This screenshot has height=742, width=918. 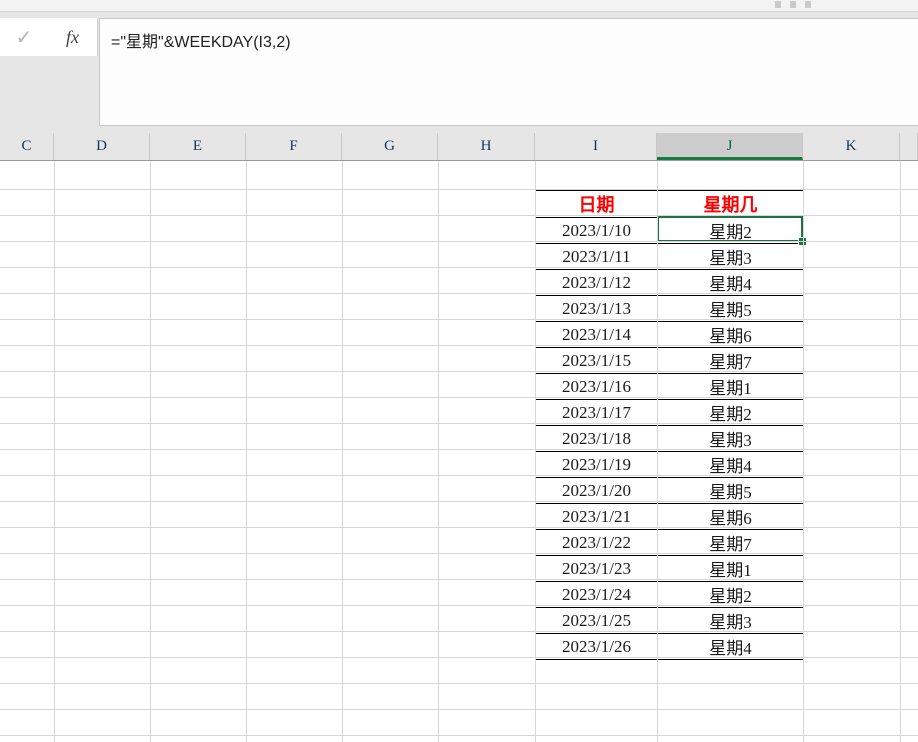 I want to click on column-header-g: G, so click(x=390, y=146).